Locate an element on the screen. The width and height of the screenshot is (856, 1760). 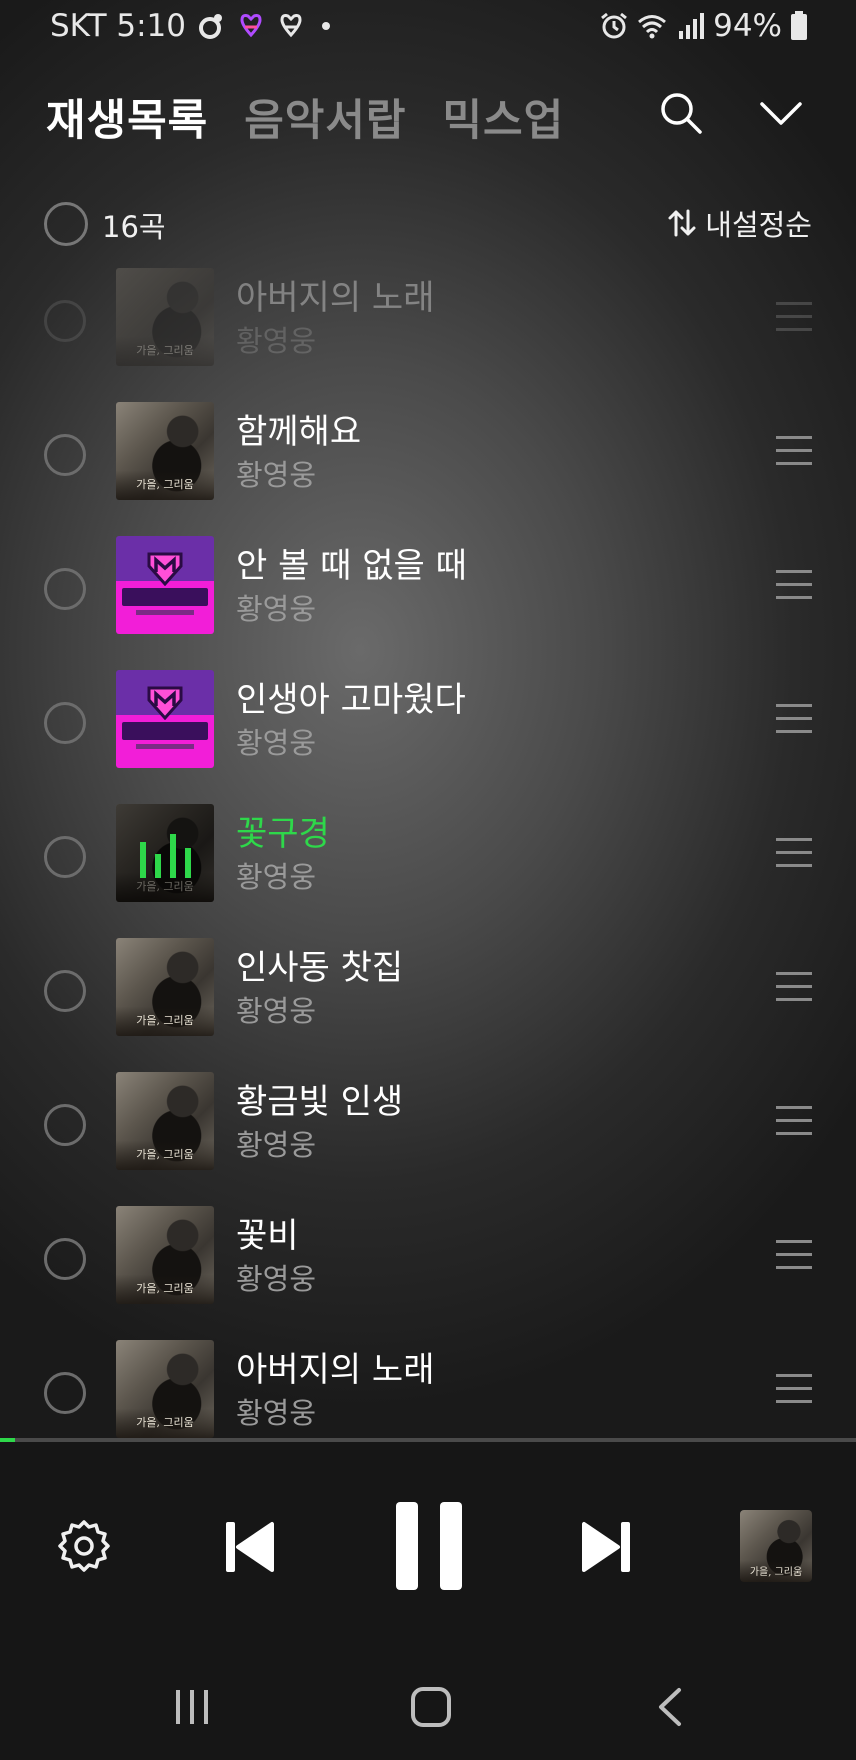
search-icon is located at coordinates (681, 113).